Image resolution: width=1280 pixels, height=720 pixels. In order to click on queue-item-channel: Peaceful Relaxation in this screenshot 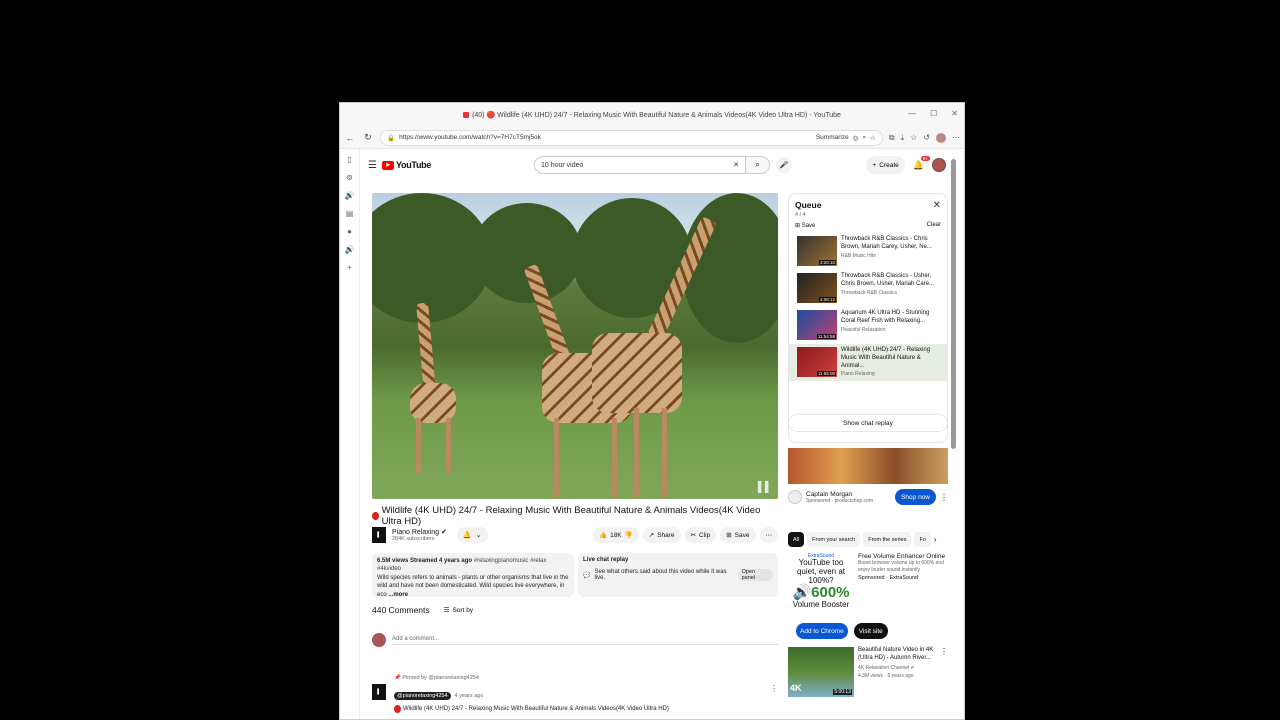, I will do `click(863, 329)`.